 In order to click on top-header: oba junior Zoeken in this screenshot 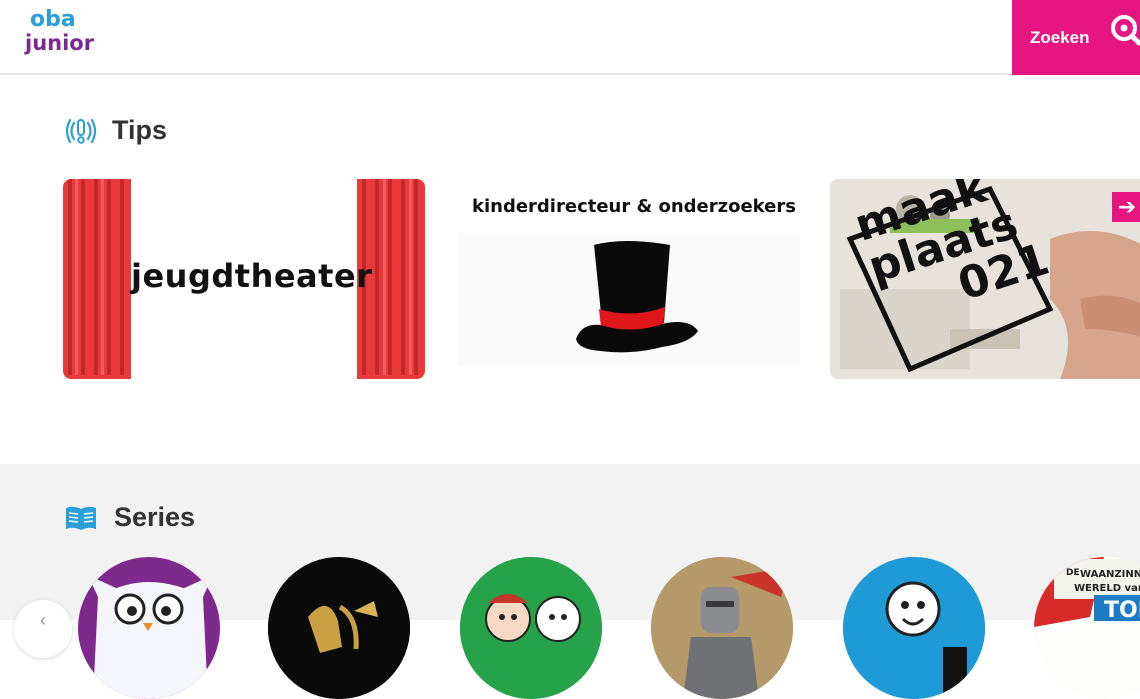, I will do `click(570, 37)`.